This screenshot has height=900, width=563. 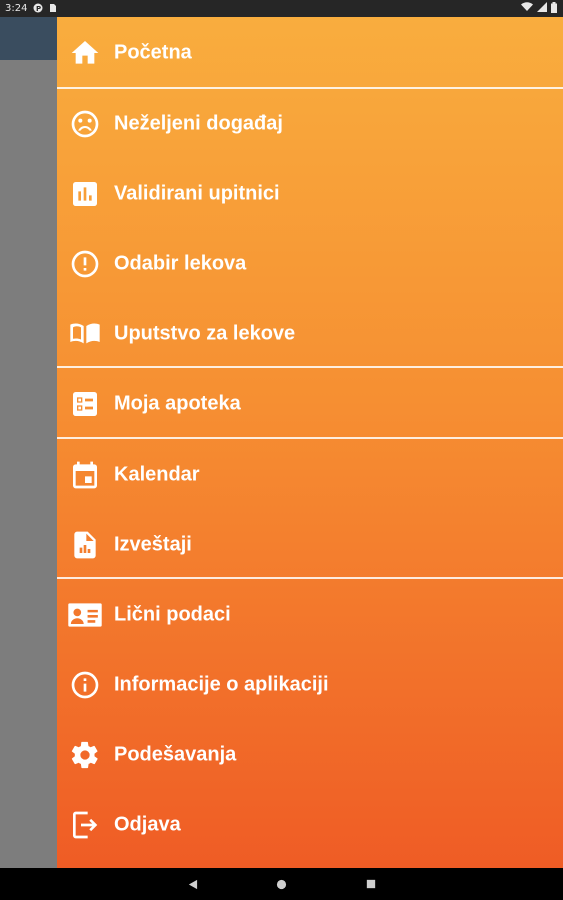 What do you see at coordinates (310, 545) in the screenshot?
I see `menu-item-izvestaji: Izveštaji` at bounding box center [310, 545].